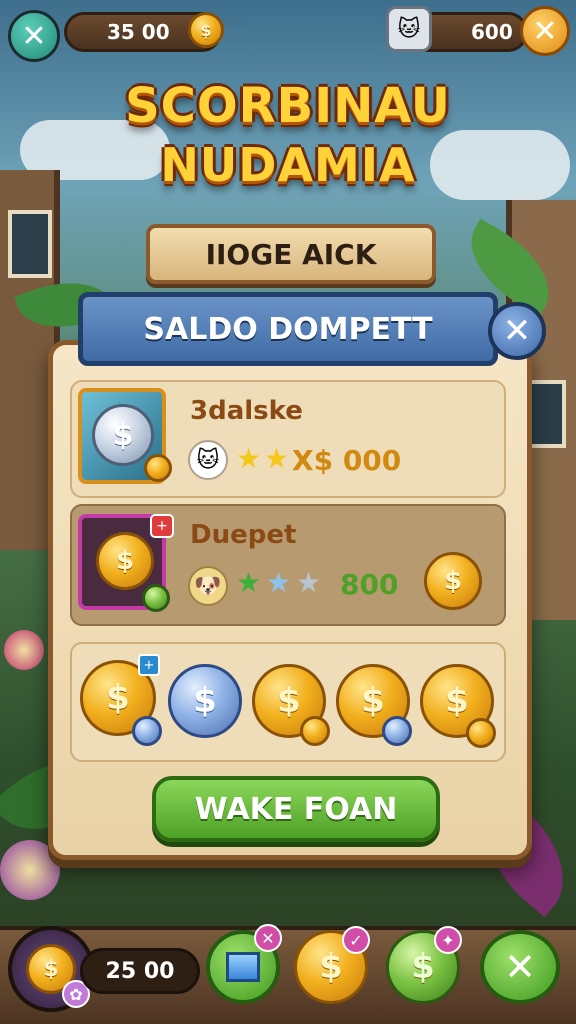  I want to click on coin-icon: $, so click(206, 30).